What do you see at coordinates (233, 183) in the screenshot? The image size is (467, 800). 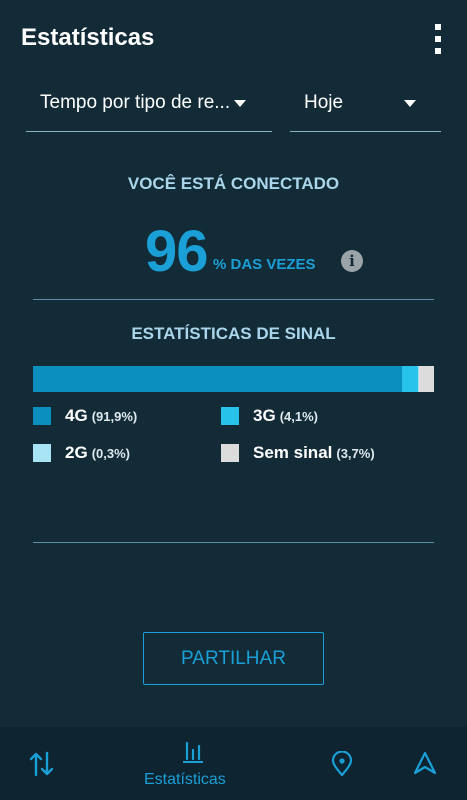 I see `connected-label: VOCÊ ESTÁ CONECTADO` at bounding box center [233, 183].